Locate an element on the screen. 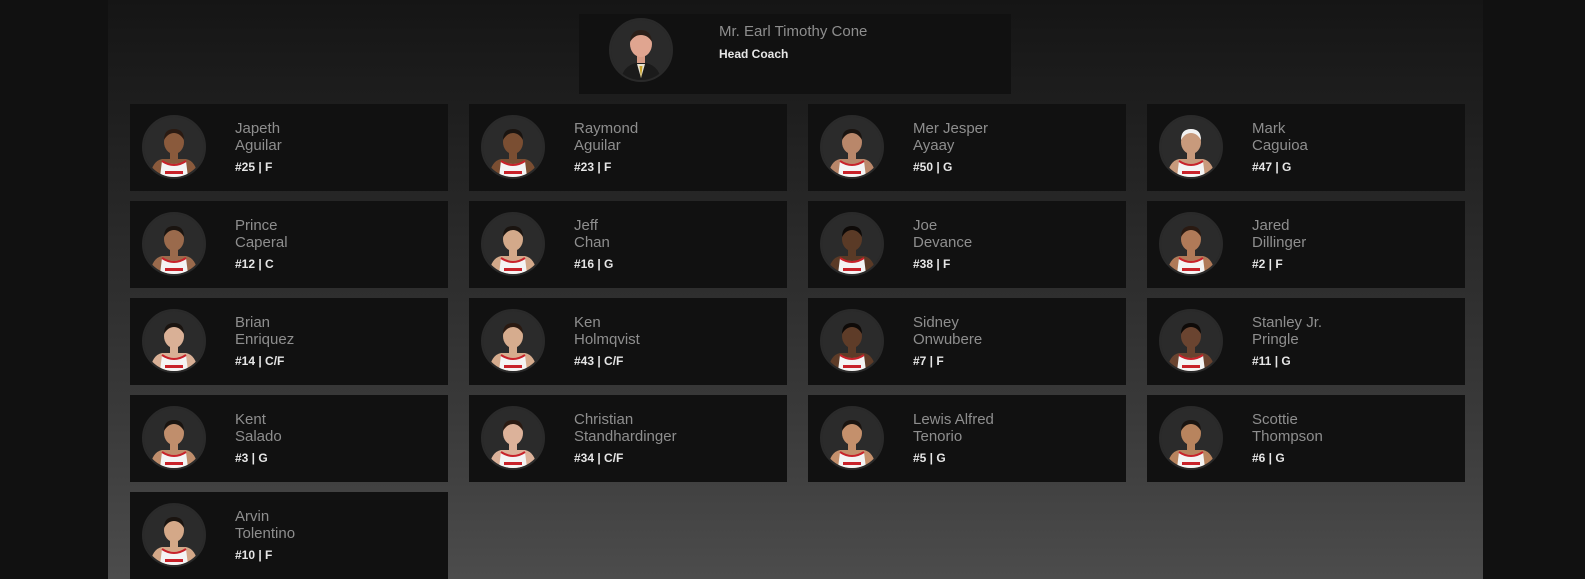  player-first-name: Joe is located at coordinates (925, 225).